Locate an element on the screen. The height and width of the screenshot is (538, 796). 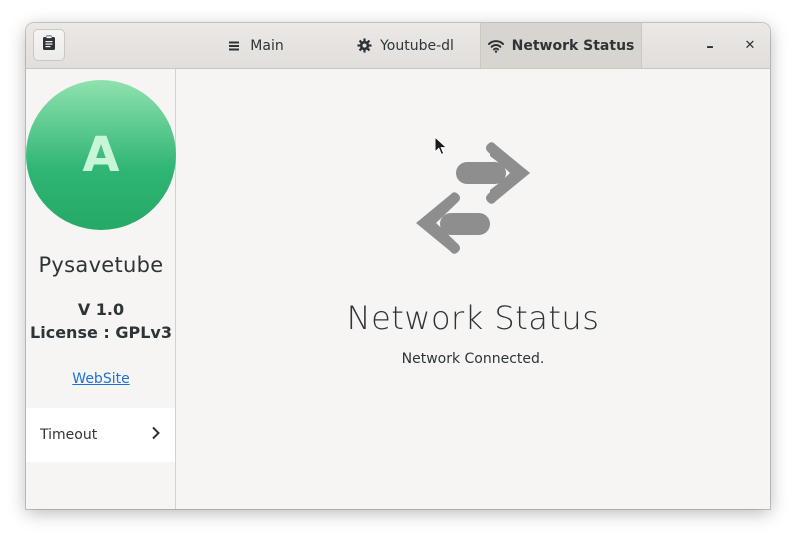
mouse-cursor-icon is located at coordinates (441, 145).